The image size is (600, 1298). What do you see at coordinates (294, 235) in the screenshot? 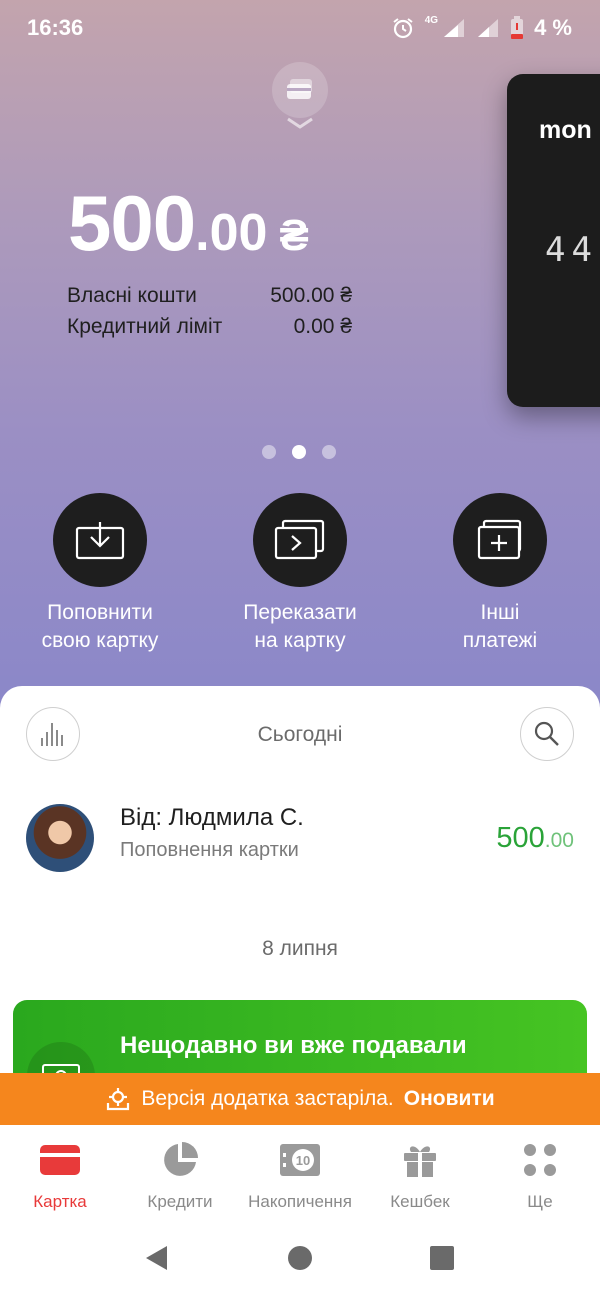
I see `balance-currency: ₴` at bounding box center [294, 235].